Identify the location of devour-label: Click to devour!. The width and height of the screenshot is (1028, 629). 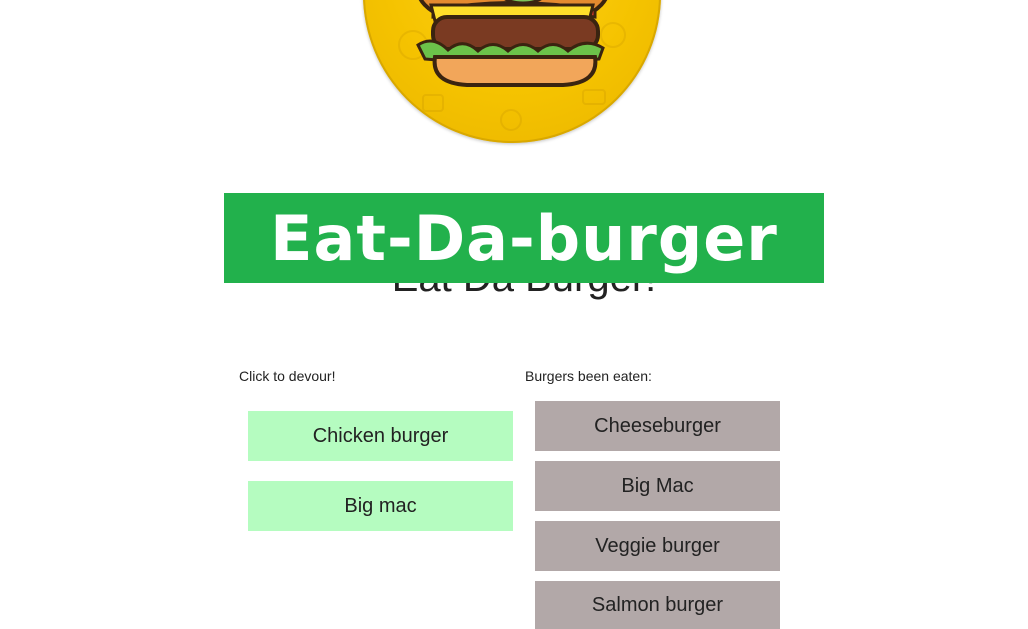
(287, 376).